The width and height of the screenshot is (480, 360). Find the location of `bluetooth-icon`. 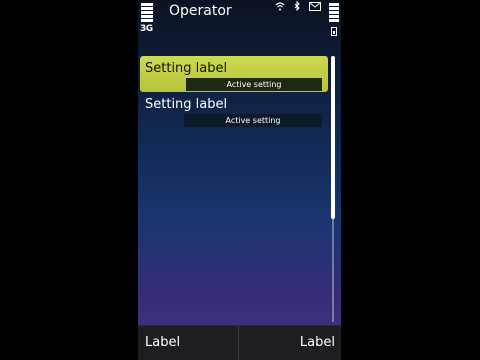

bluetooth-icon is located at coordinates (298, 7).